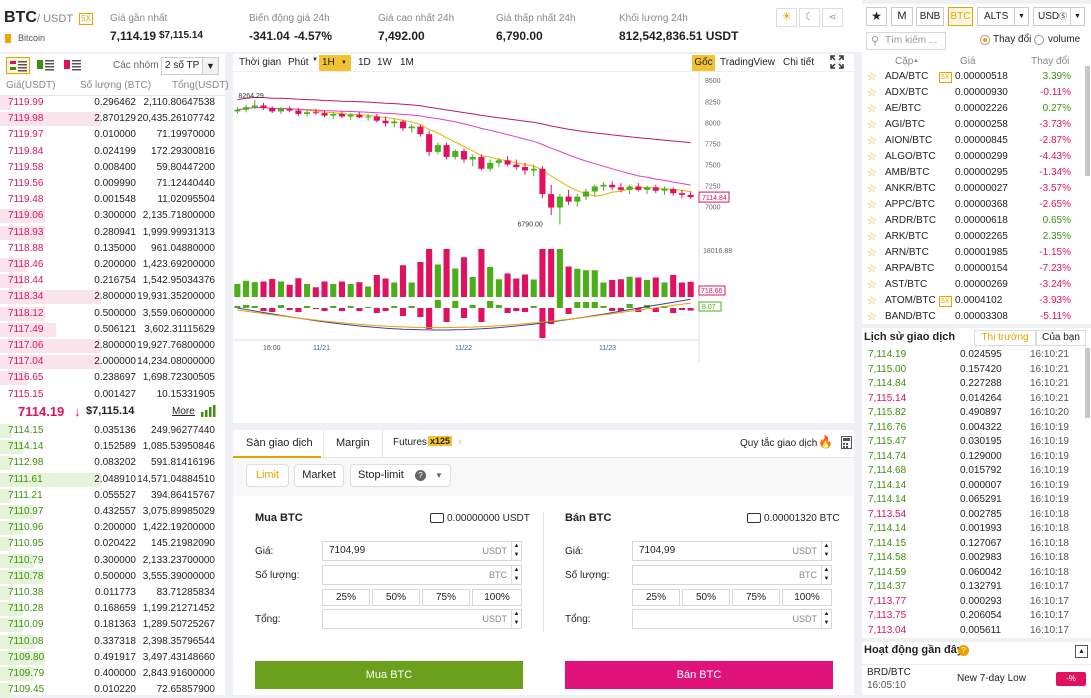 The image size is (1091, 698). I want to click on pair-row: ☆ ADA/BTC 5X 0.00000518 3.39%, so click(973, 77).